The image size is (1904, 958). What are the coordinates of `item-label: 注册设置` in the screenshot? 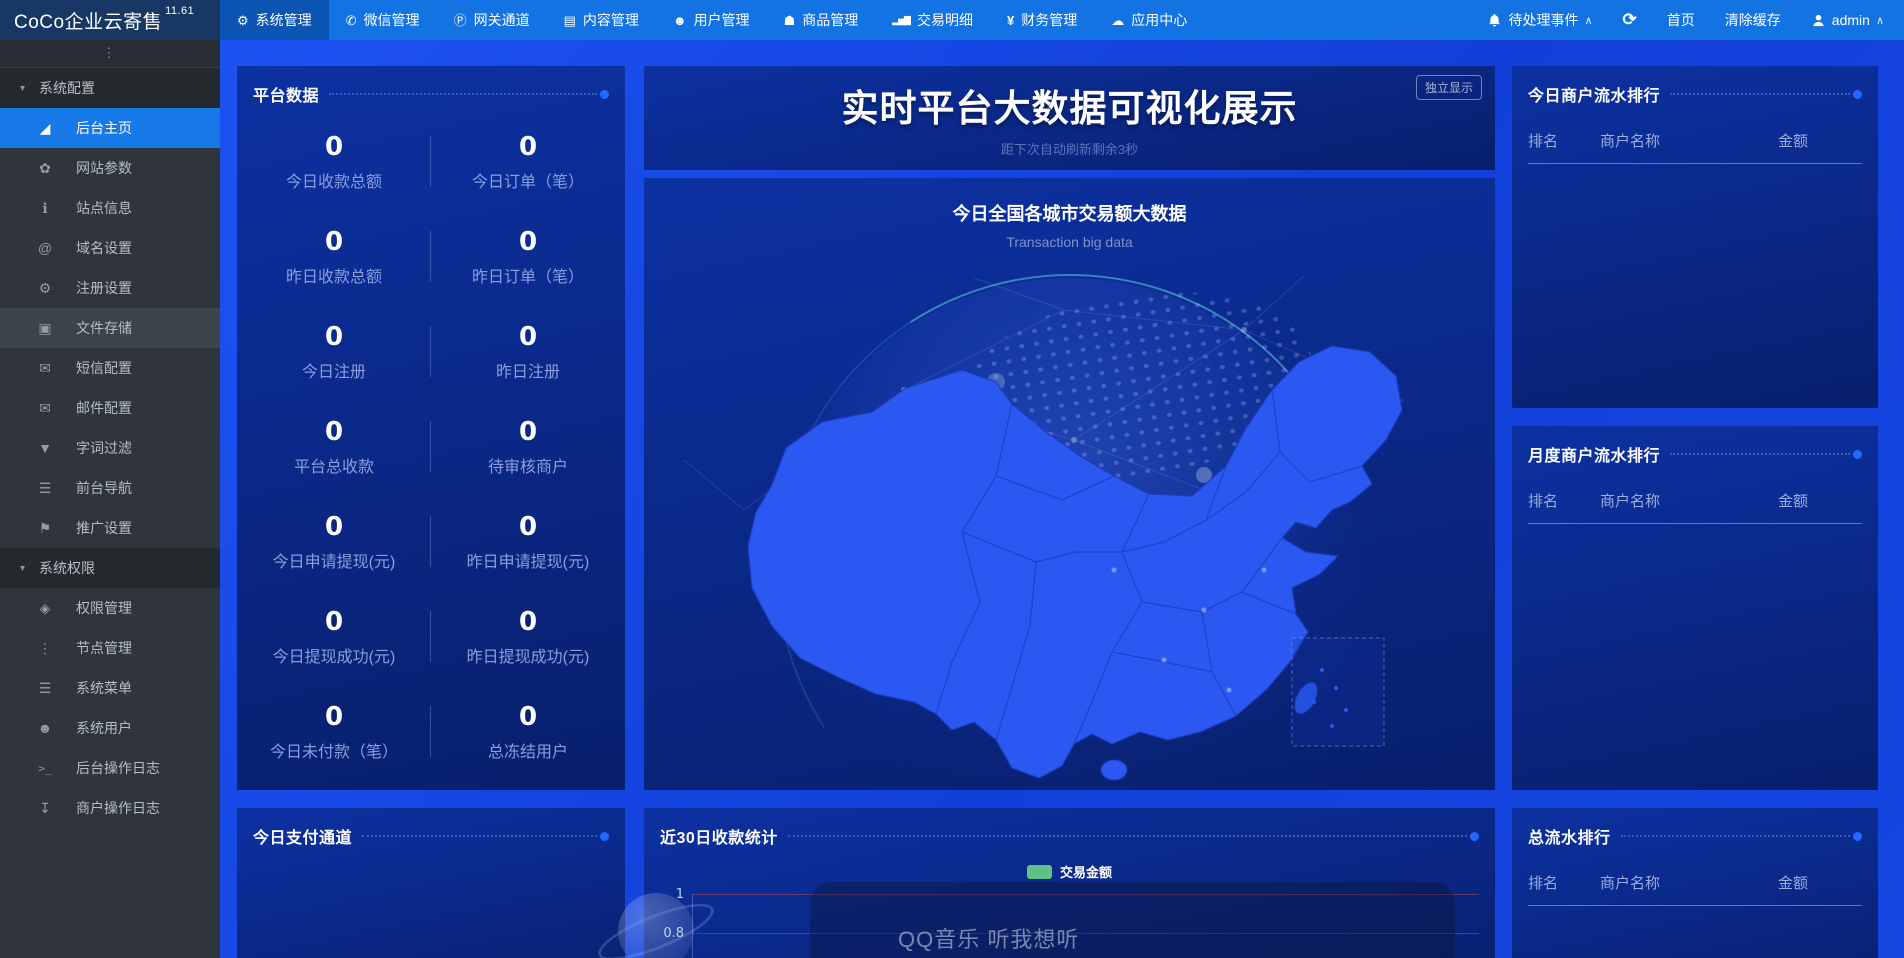 It's located at (104, 288).